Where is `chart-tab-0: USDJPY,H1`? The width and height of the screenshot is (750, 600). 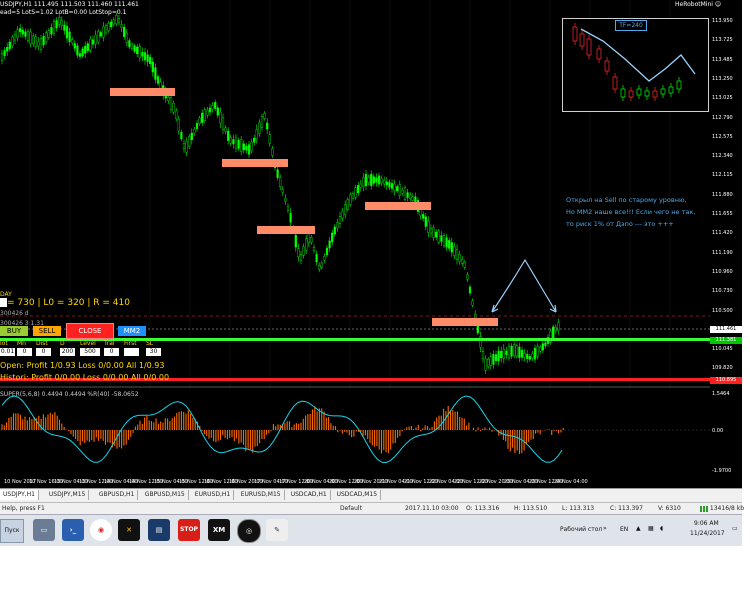
chart-tab-0: USDJPY,H1 is located at coordinates (19, 495).